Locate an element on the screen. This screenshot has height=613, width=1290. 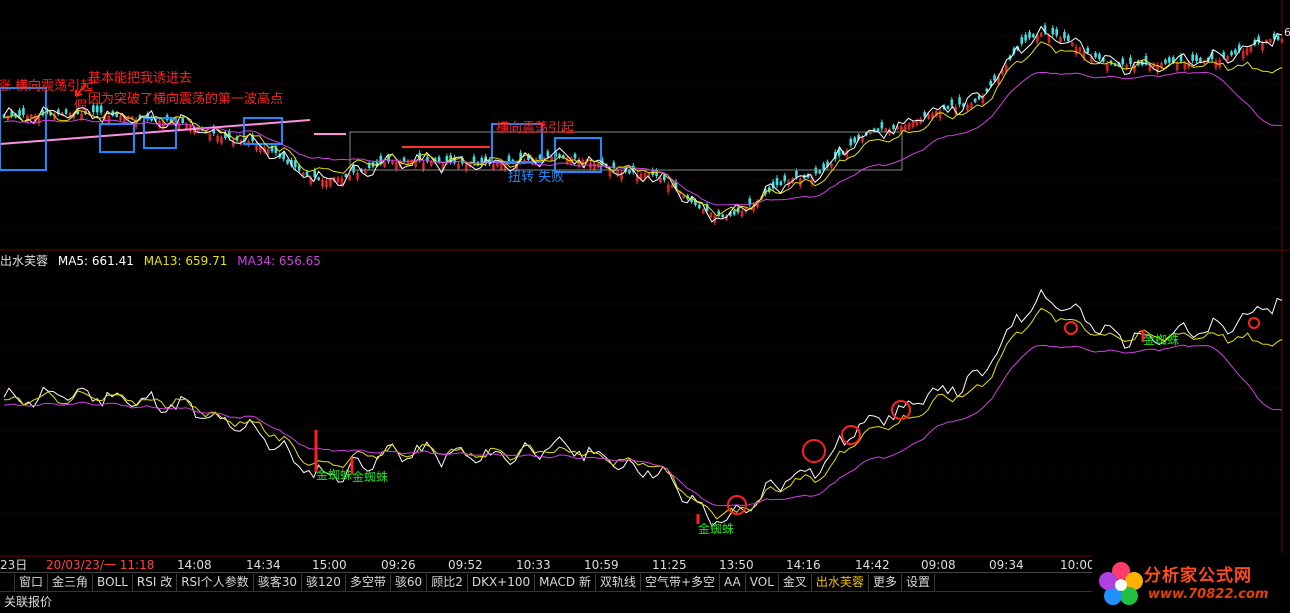
logo-url: www.70822.com is located at coordinates (1208, 594).